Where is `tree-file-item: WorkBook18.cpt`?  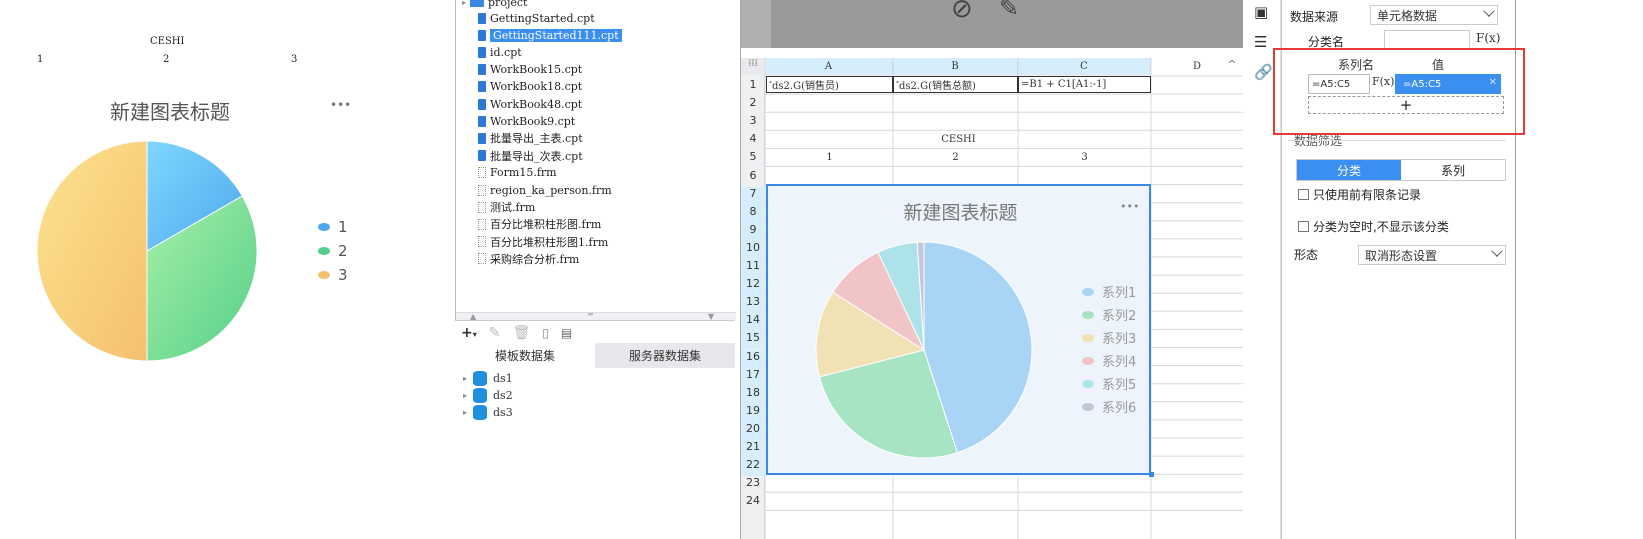
tree-file-item: WorkBook18.cpt is located at coordinates (530, 87).